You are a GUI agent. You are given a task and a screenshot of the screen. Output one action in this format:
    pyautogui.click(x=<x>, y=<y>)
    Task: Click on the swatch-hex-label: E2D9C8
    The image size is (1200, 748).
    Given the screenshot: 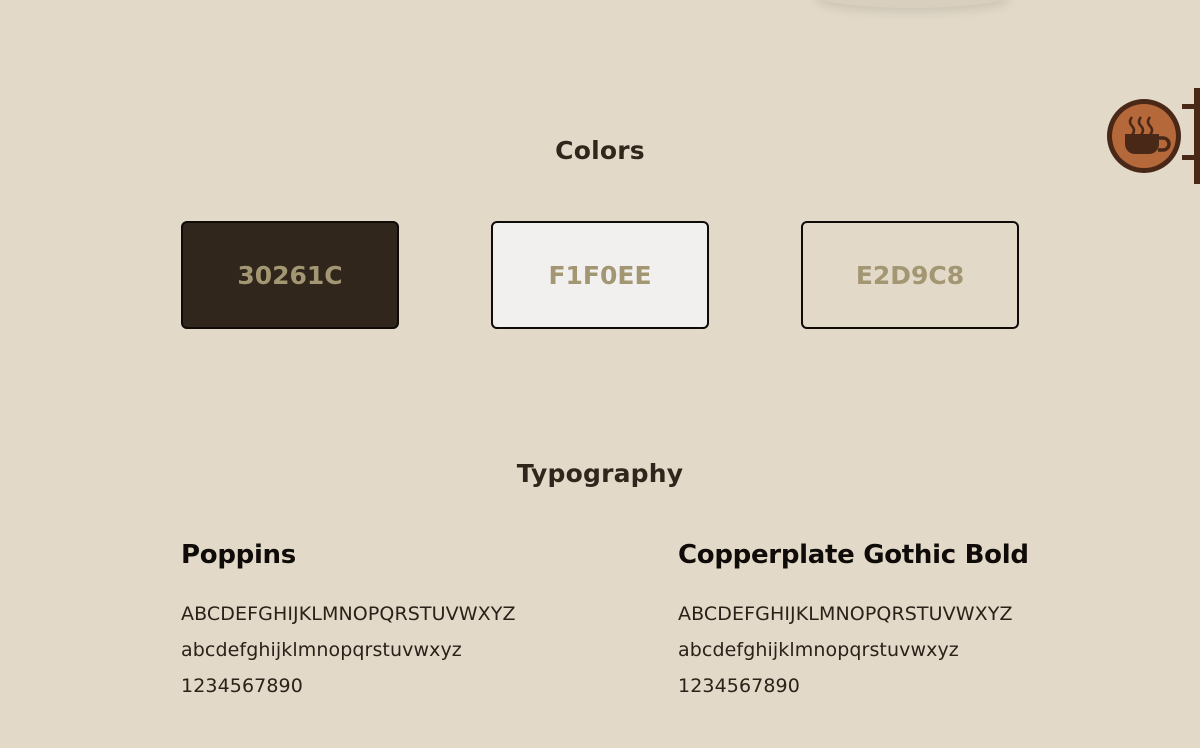 What is the action you would take?
    pyautogui.click(x=910, y=275)
    